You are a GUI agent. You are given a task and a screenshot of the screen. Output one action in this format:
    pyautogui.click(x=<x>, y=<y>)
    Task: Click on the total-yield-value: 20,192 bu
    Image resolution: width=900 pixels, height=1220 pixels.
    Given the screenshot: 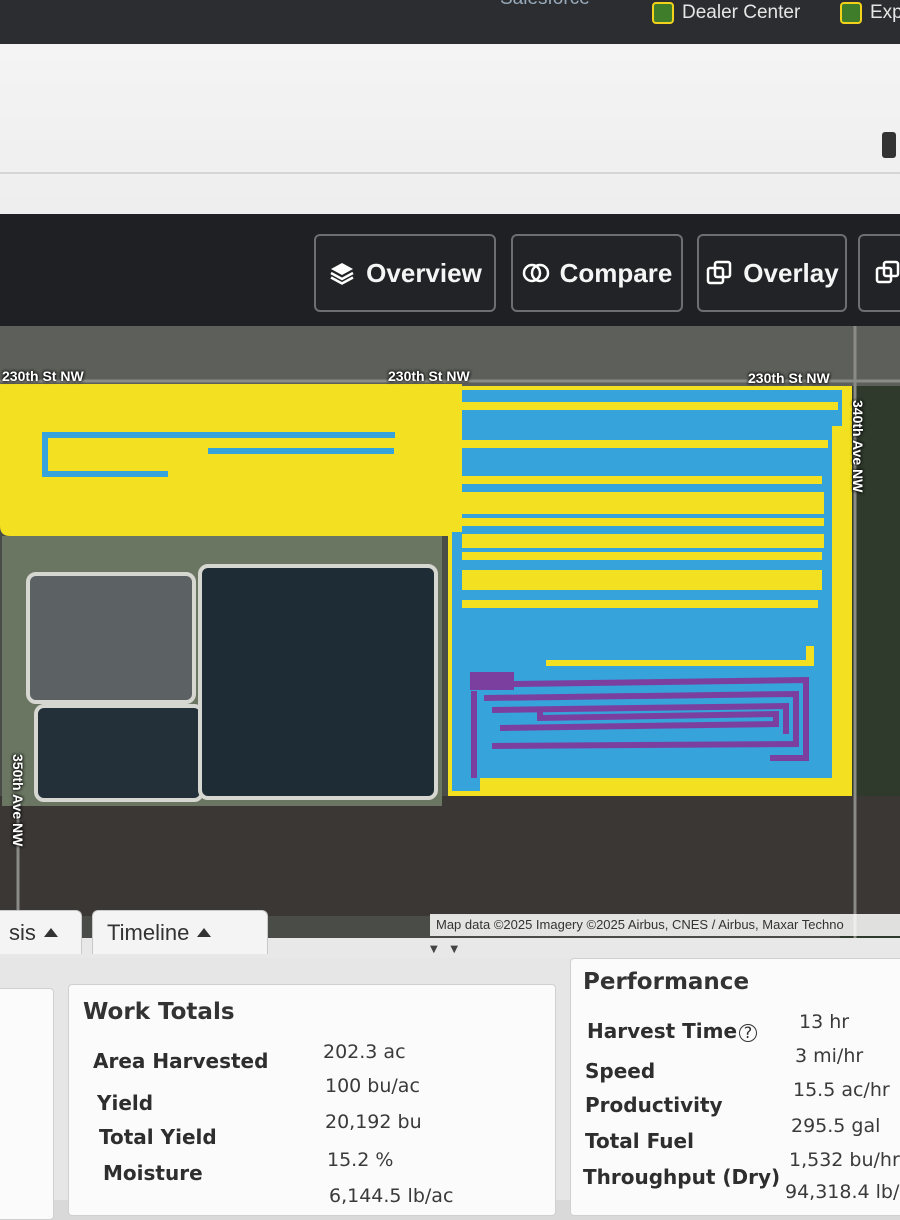 What is the action you would take?
    pyautogui.click(x=373, y=1122)
    